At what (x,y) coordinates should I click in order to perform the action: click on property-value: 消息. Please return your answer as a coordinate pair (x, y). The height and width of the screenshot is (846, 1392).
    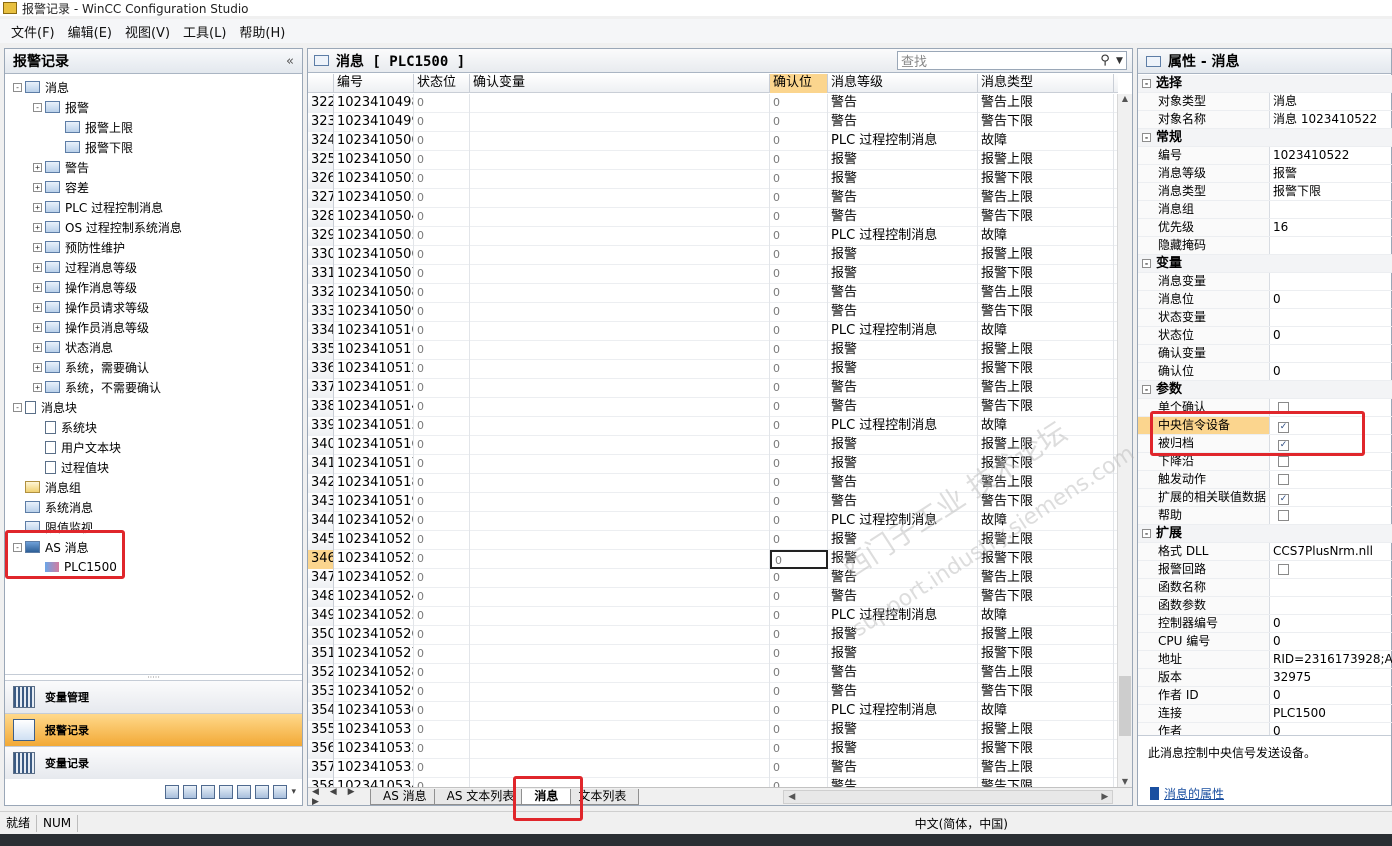
    Looking at the image, I should click on (1331, 101).